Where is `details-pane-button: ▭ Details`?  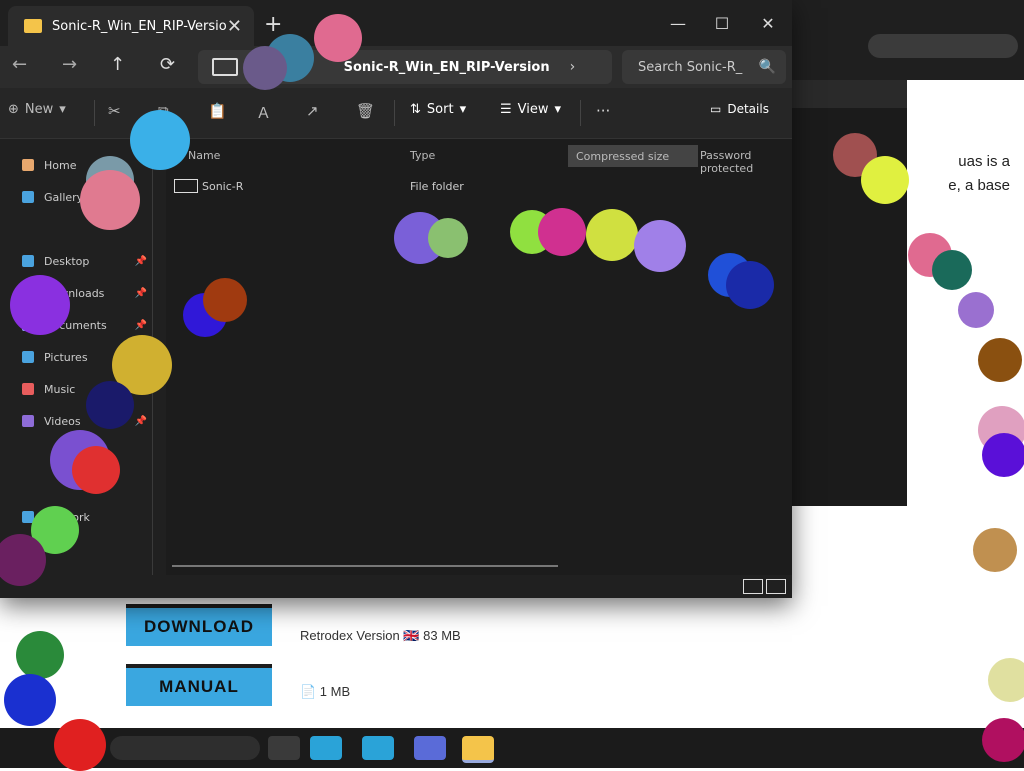
details-pane-button: ▭ Details is located at coordinates (739, 109).